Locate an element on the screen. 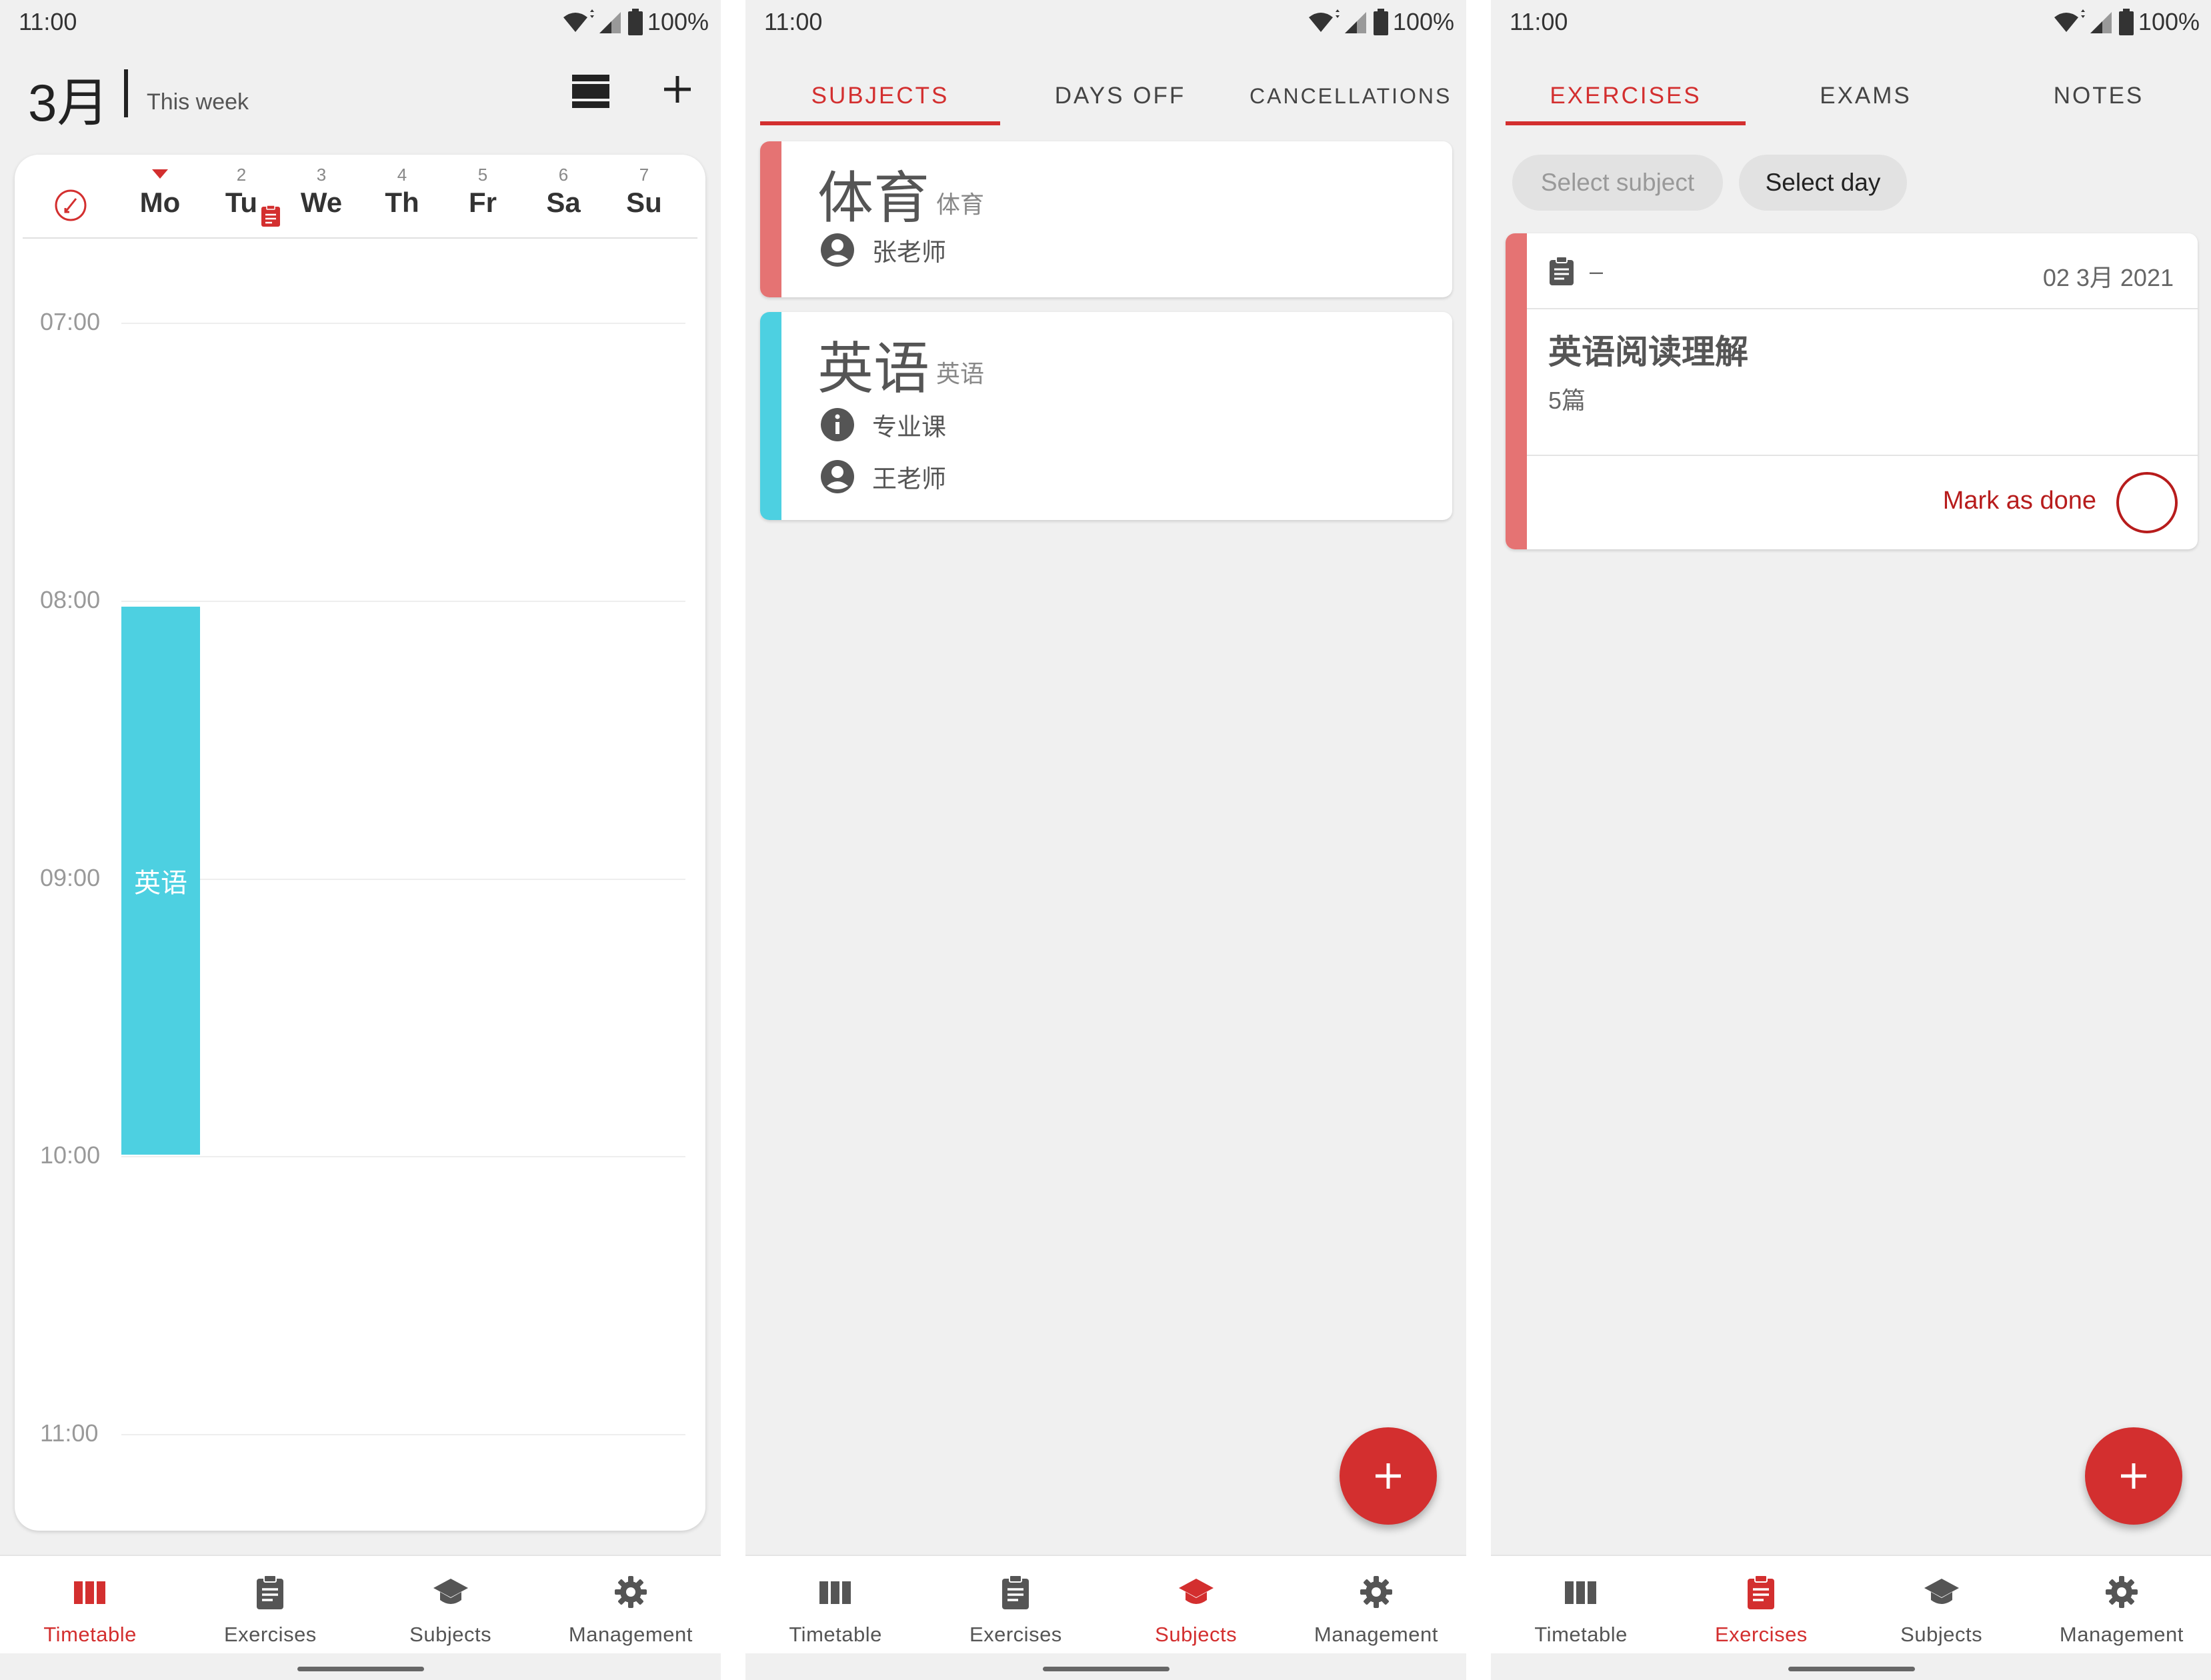 The width and height of the screenshot is (2211, 1680). view-toggle-icon is located at coordinates (592, 93).